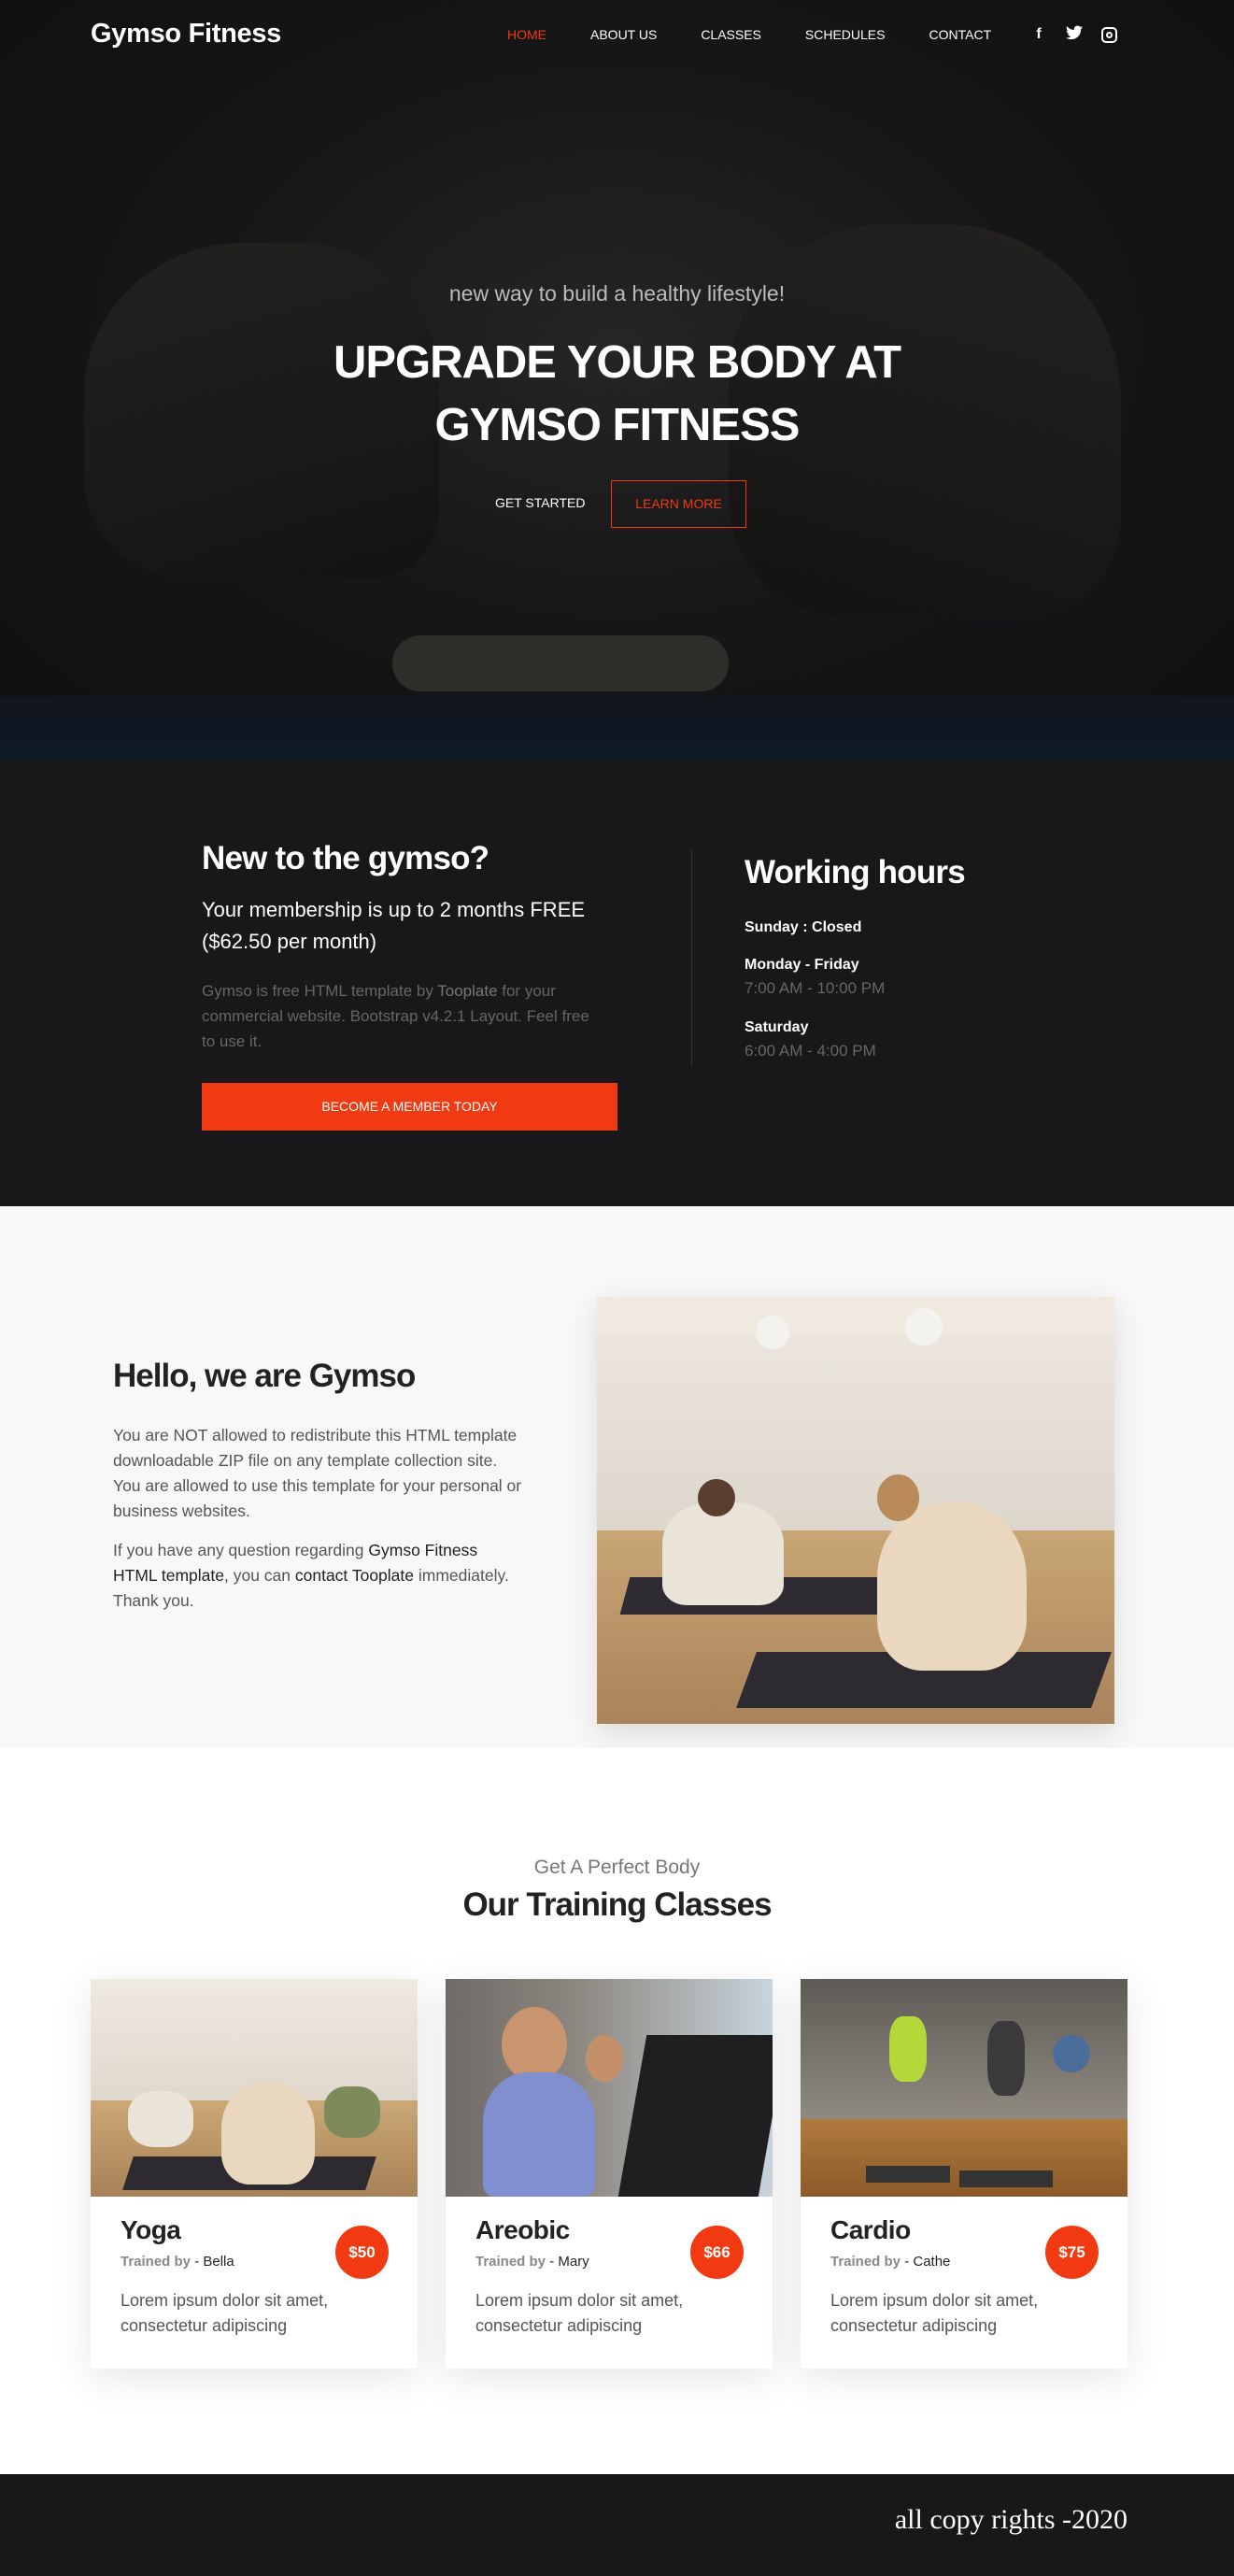  I want to click on hours-day: Sunday : Closed, so click(803, 927).